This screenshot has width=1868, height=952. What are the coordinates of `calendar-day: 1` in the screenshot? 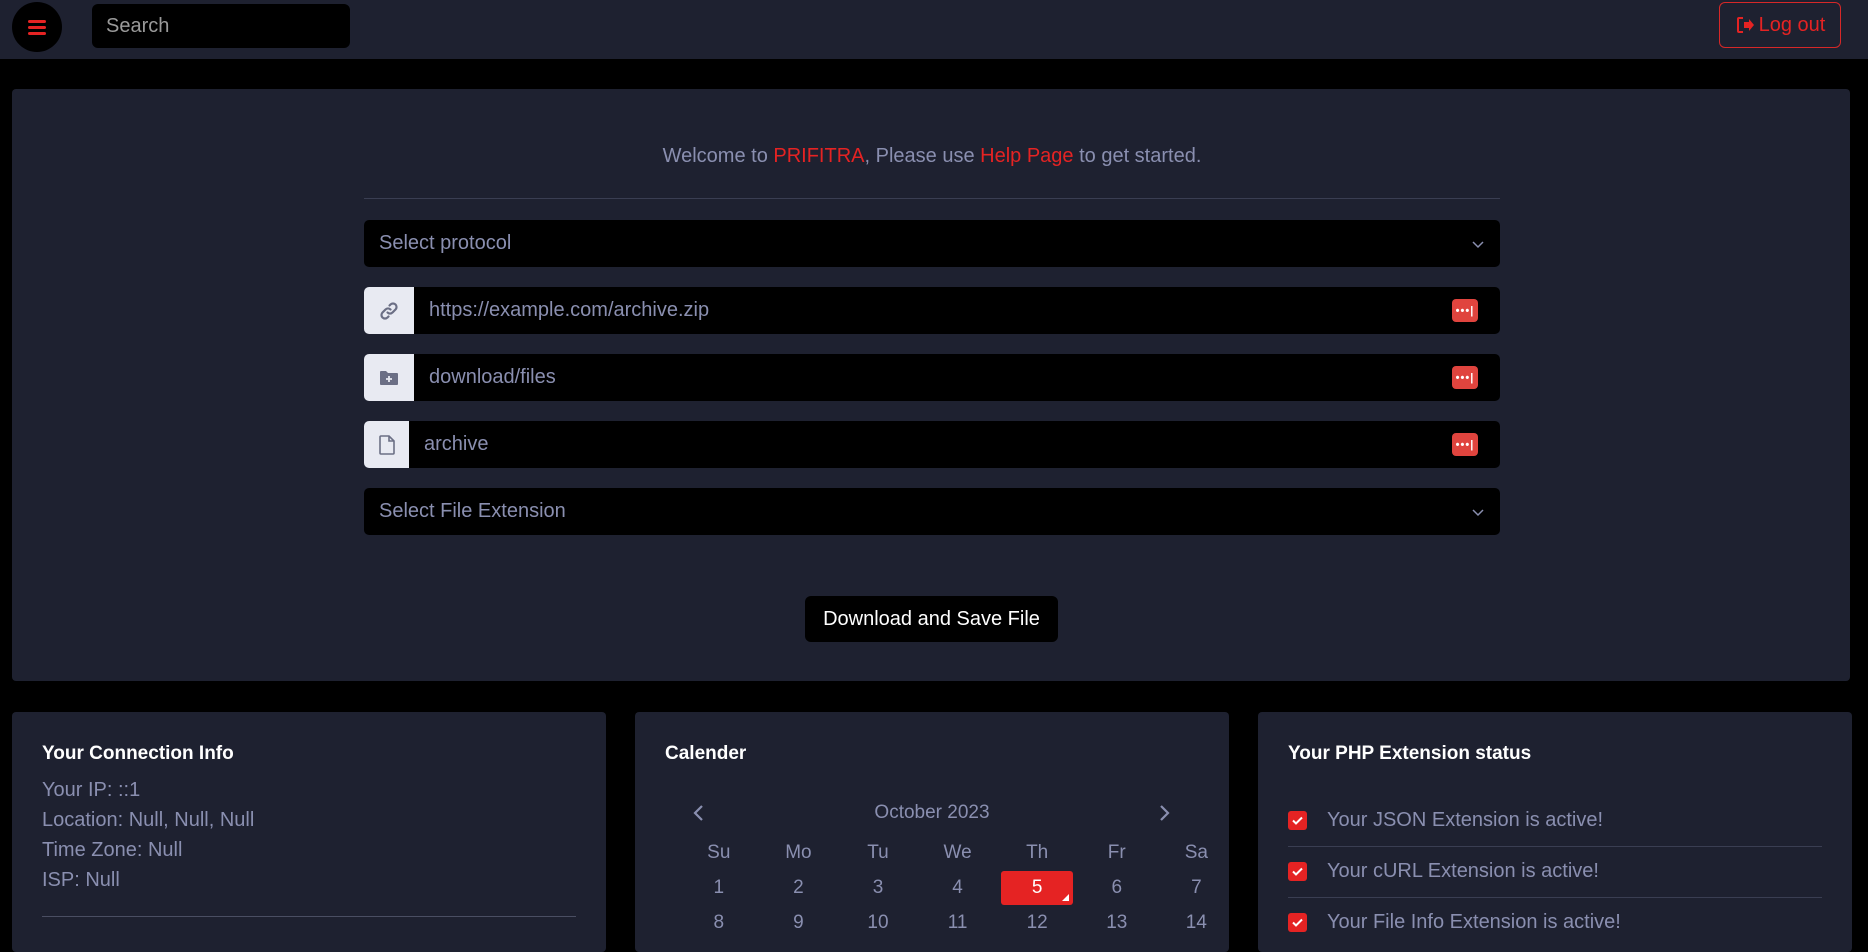 It's located at (719, 887).